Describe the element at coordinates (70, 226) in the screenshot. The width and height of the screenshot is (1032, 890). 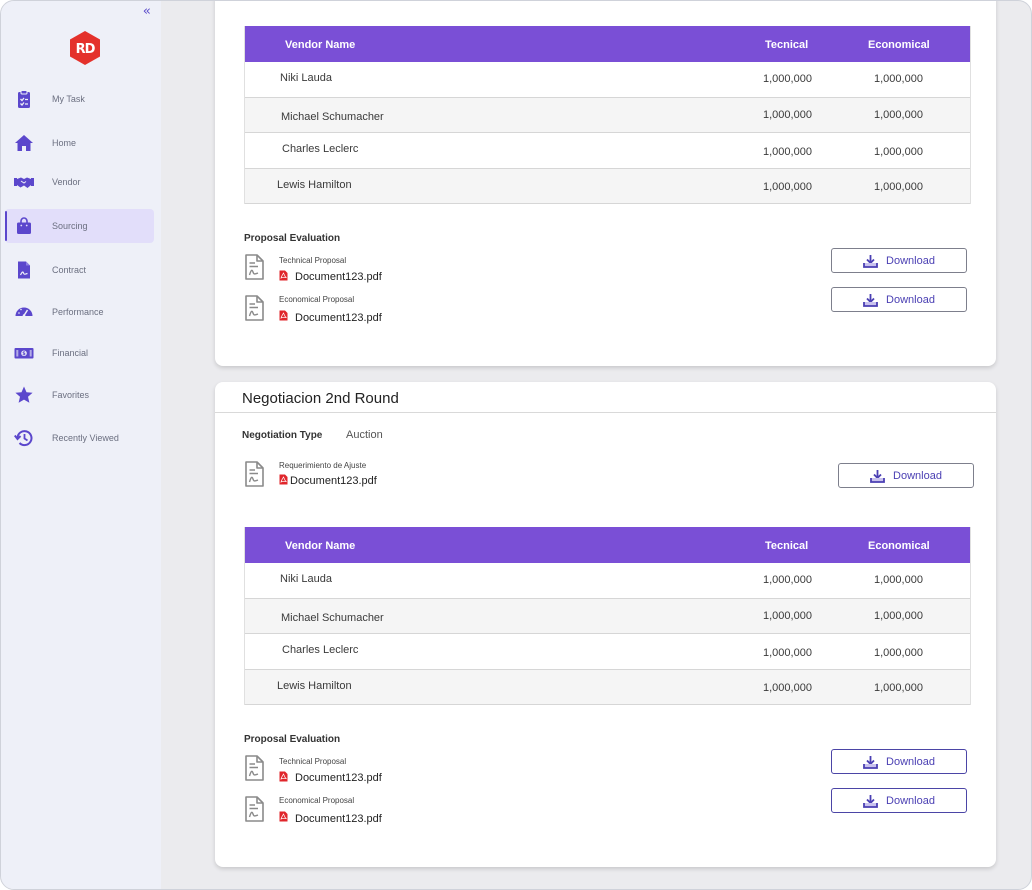
I see `sidebar-item-label: Sourcing` at that location.